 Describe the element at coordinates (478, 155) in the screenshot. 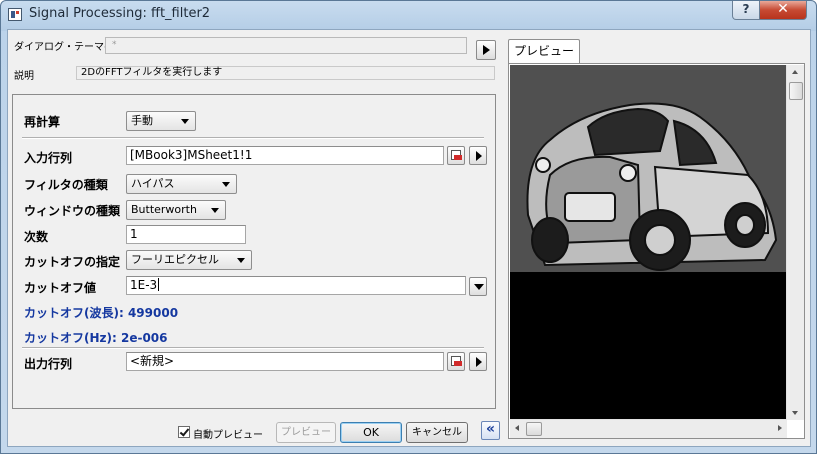

I see `input-menu-arrow-icon` at that location.